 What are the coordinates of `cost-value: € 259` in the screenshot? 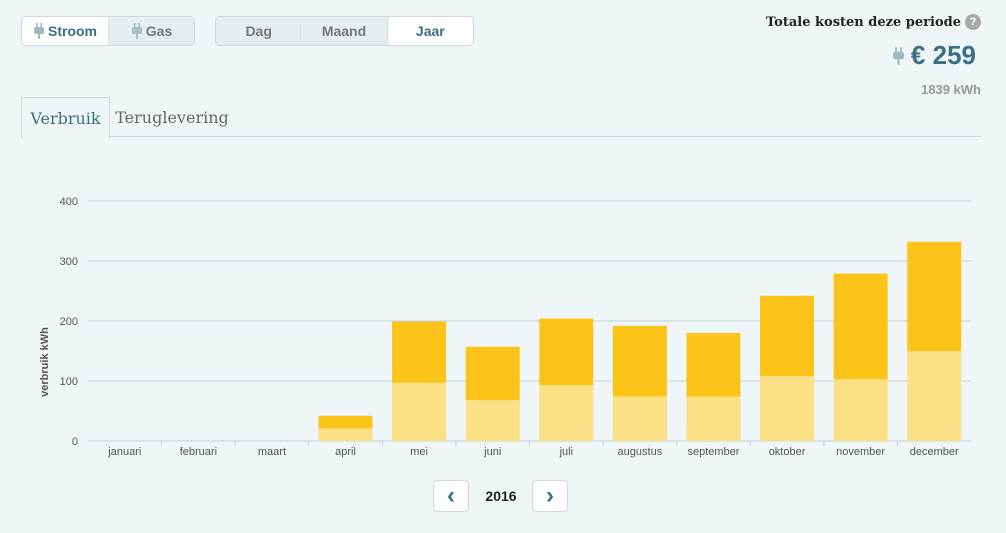 It's located at (943, 55).